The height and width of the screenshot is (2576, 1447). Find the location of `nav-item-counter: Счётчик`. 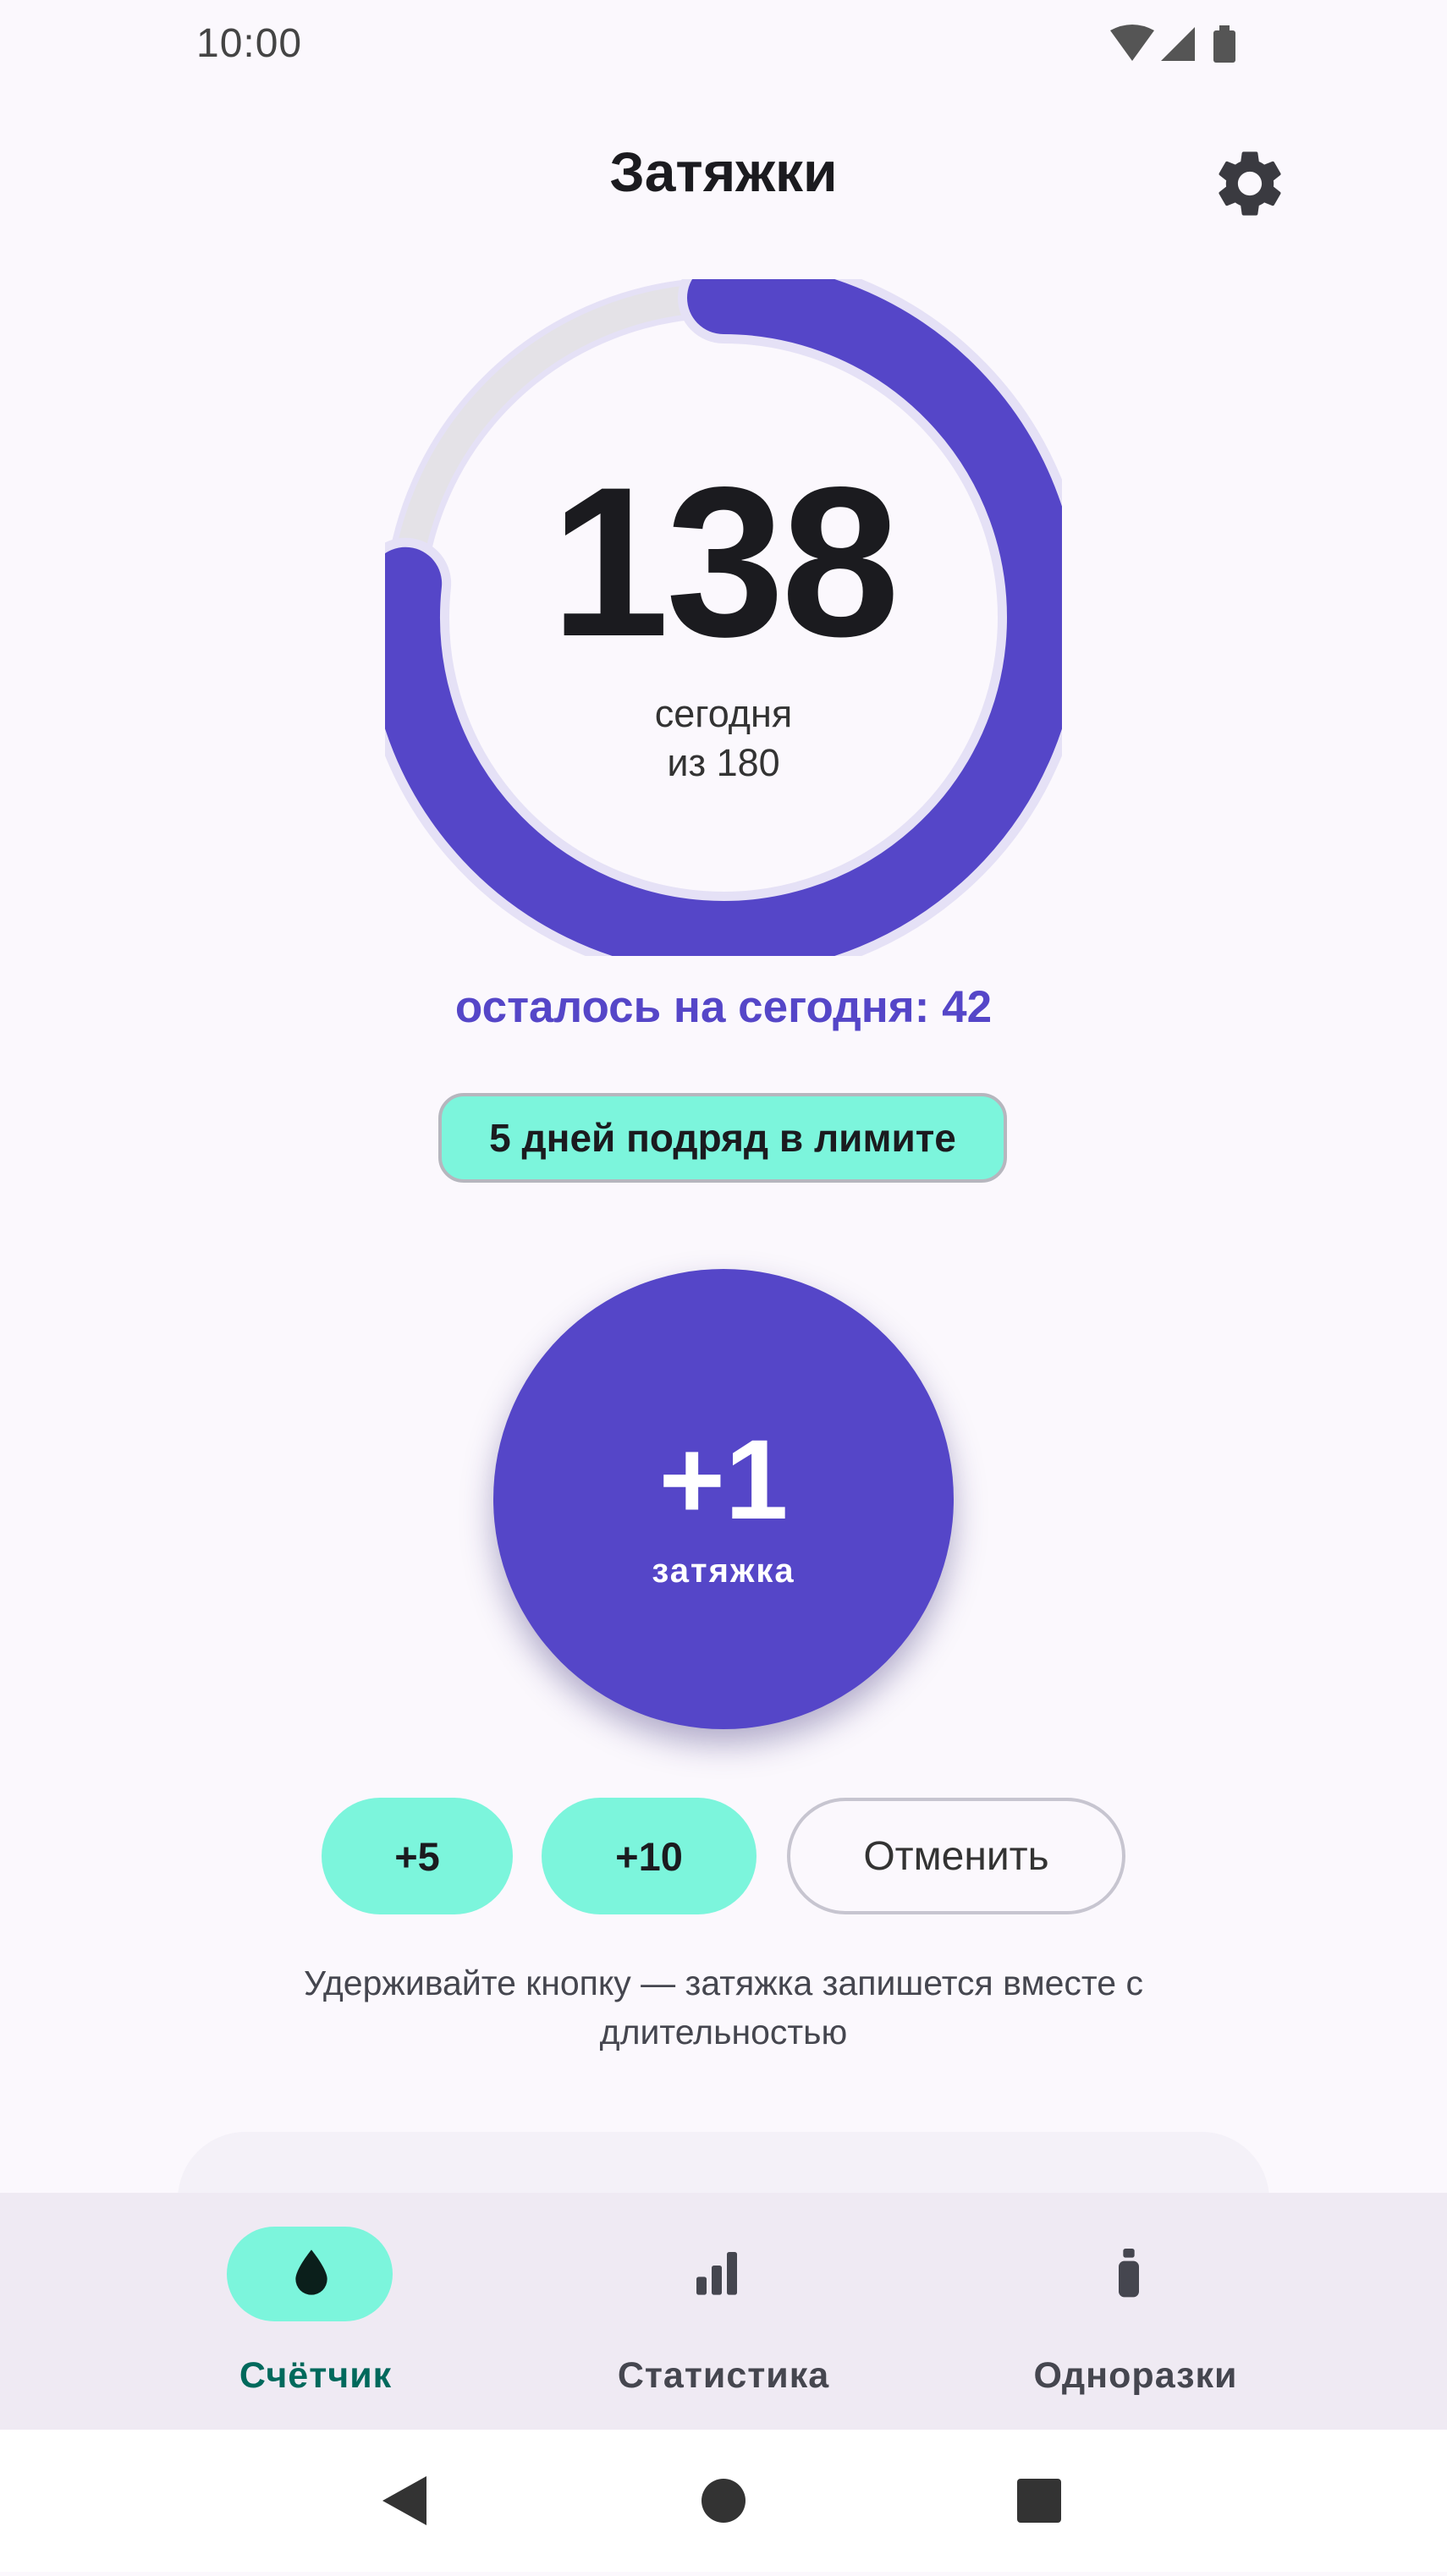

nav-item-counter: Счётчик is located at coordinates (315, 2311).